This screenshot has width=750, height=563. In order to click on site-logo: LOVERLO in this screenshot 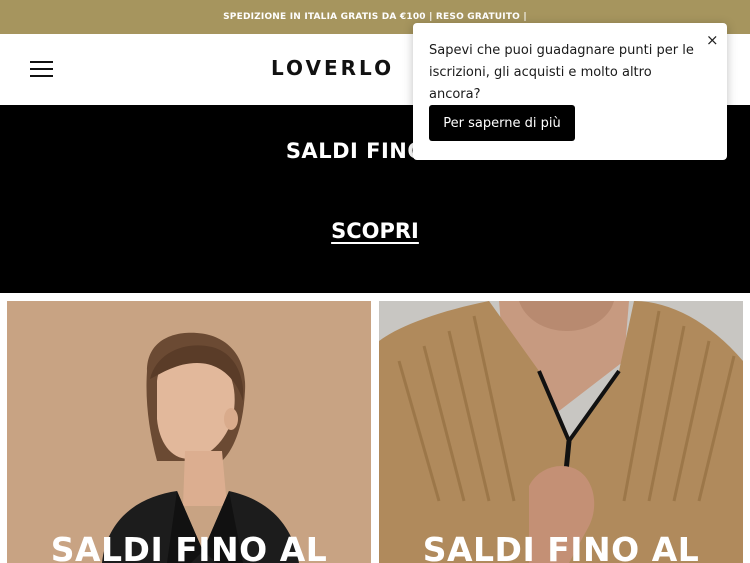, I will do `click(332, 68)`.